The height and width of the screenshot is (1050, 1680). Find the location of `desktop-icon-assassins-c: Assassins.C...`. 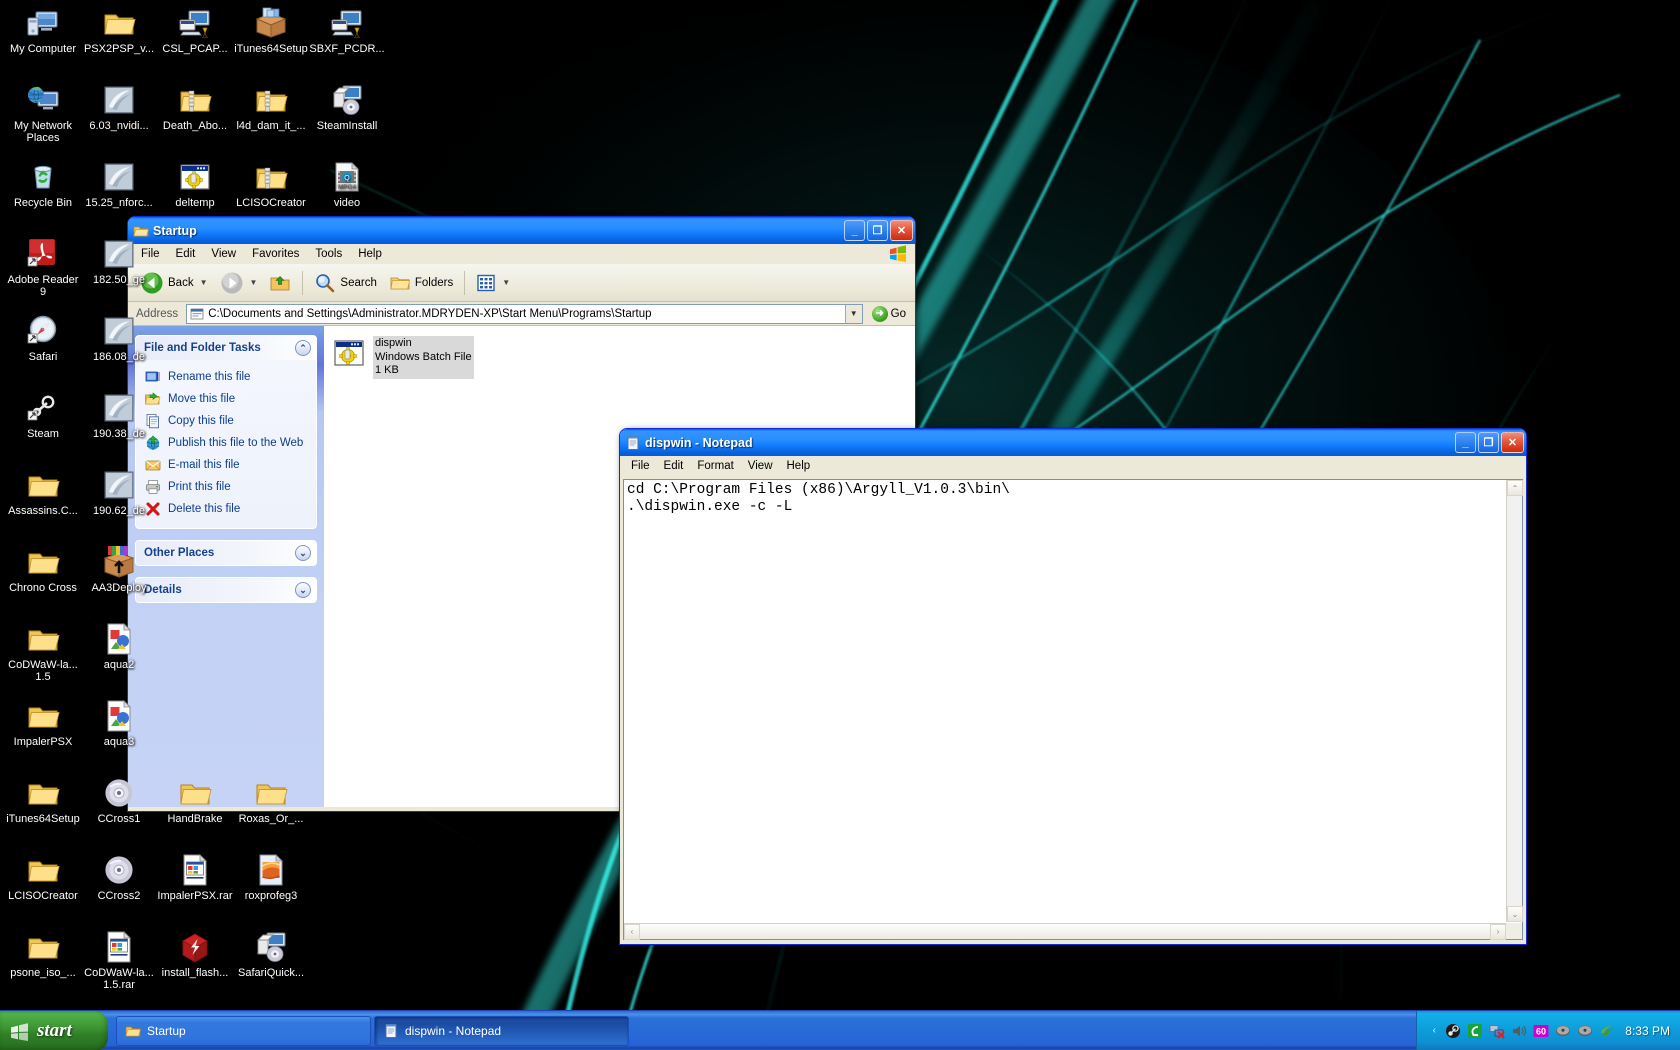

desktop-icon-assassins-c: Assassins.C... is located at coordinates (43, 492).